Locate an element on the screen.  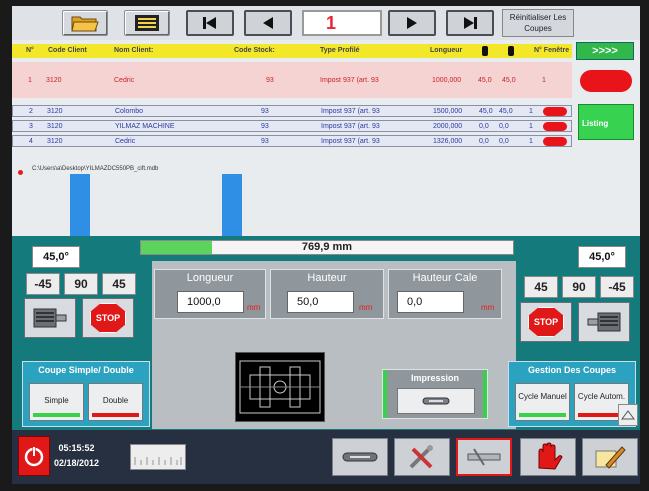
left-angle-display: 45,0° is located at coordinates (56, 257).